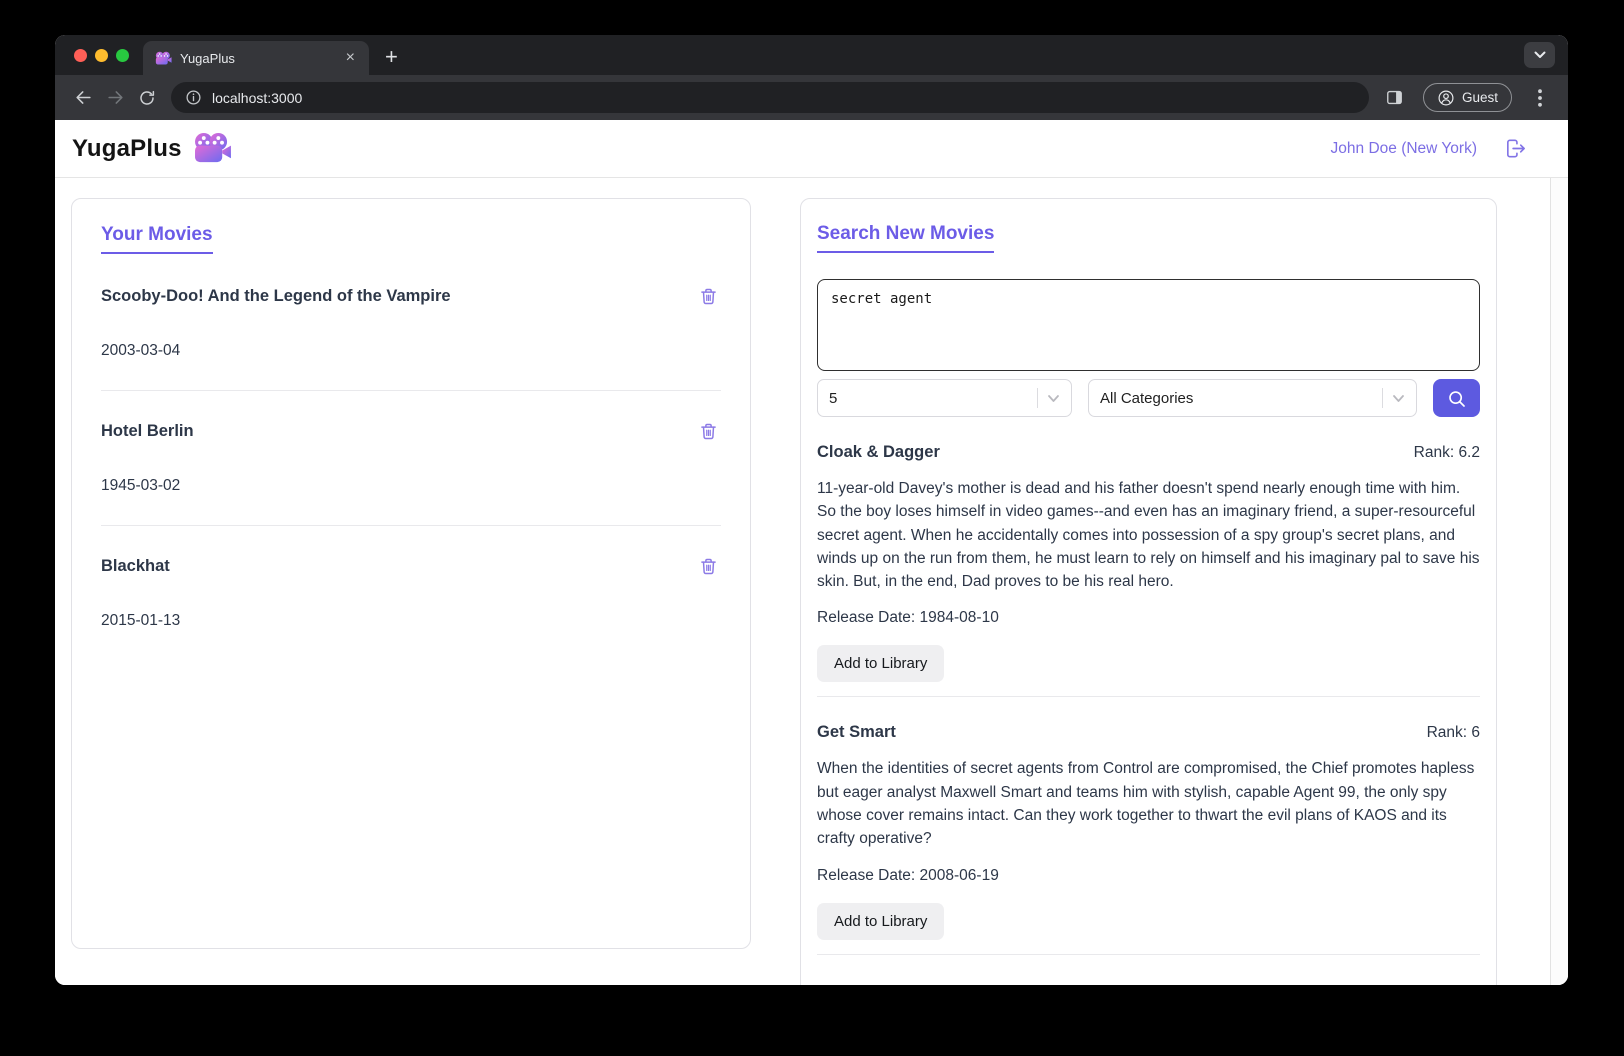  I want to click on logout-icon, so click(1516, 148).